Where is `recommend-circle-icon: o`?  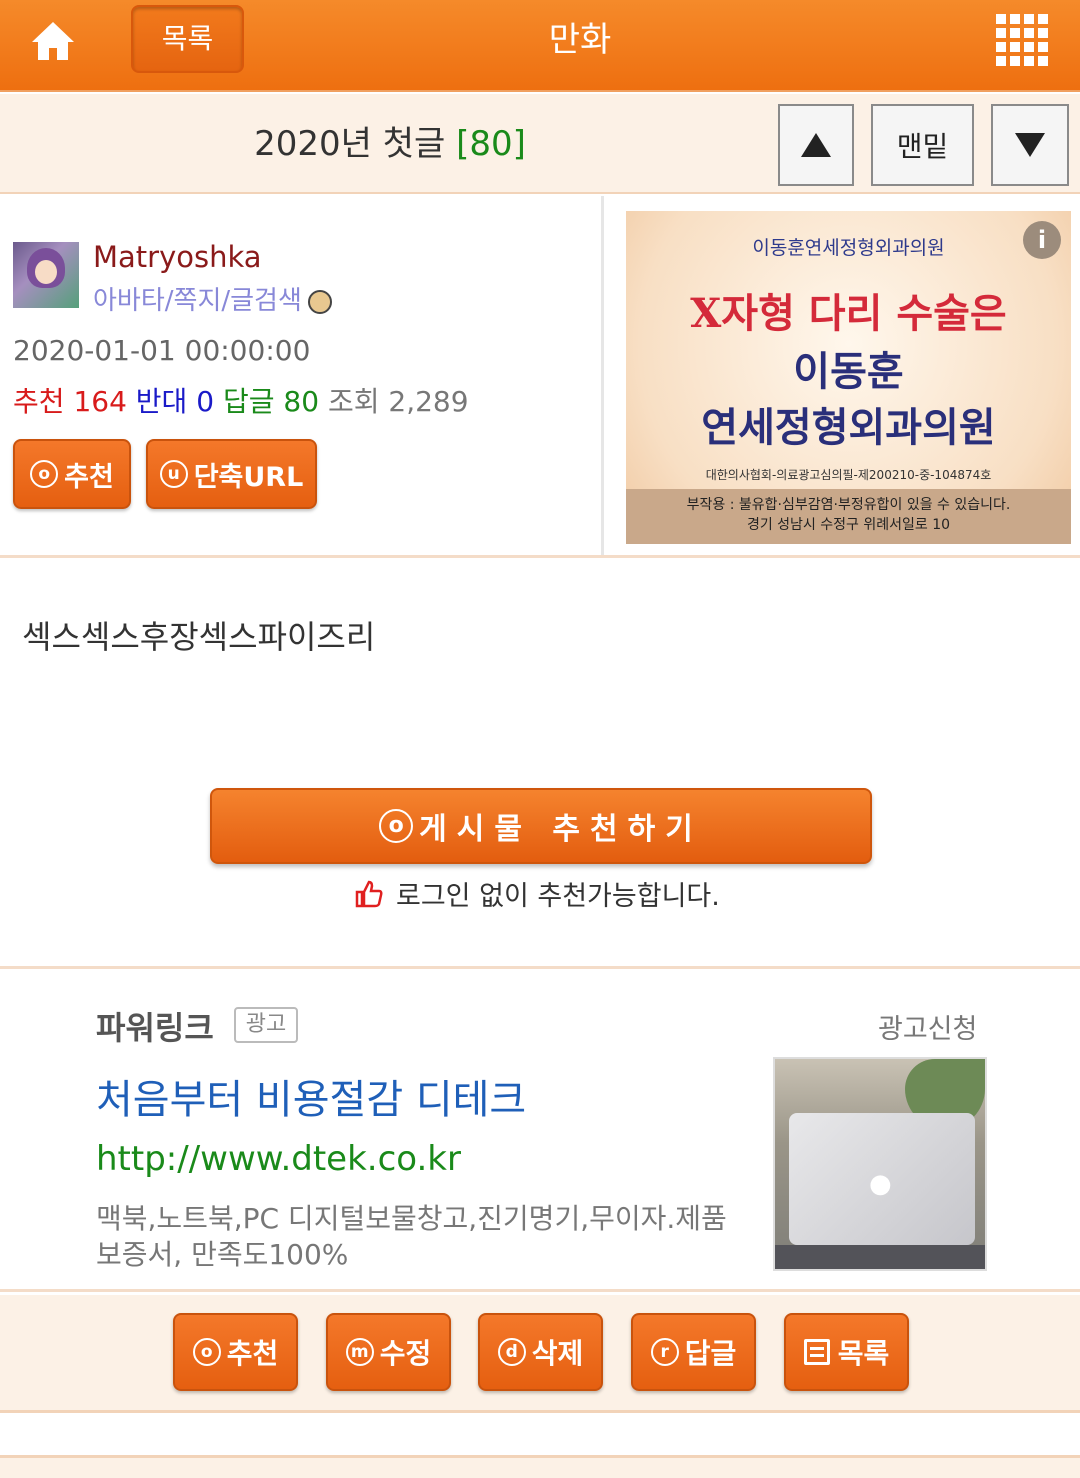 recommend-circle-icon: o is located at coordinates (396, 826).